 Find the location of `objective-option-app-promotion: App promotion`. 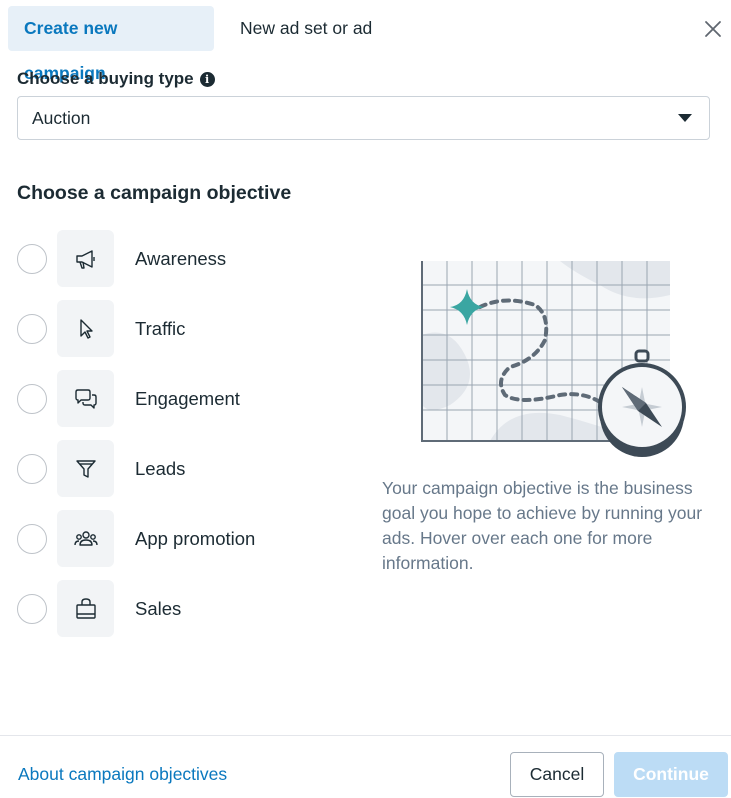

objective-option-app-promotion: App promotion is located at coordinates (182, 539).